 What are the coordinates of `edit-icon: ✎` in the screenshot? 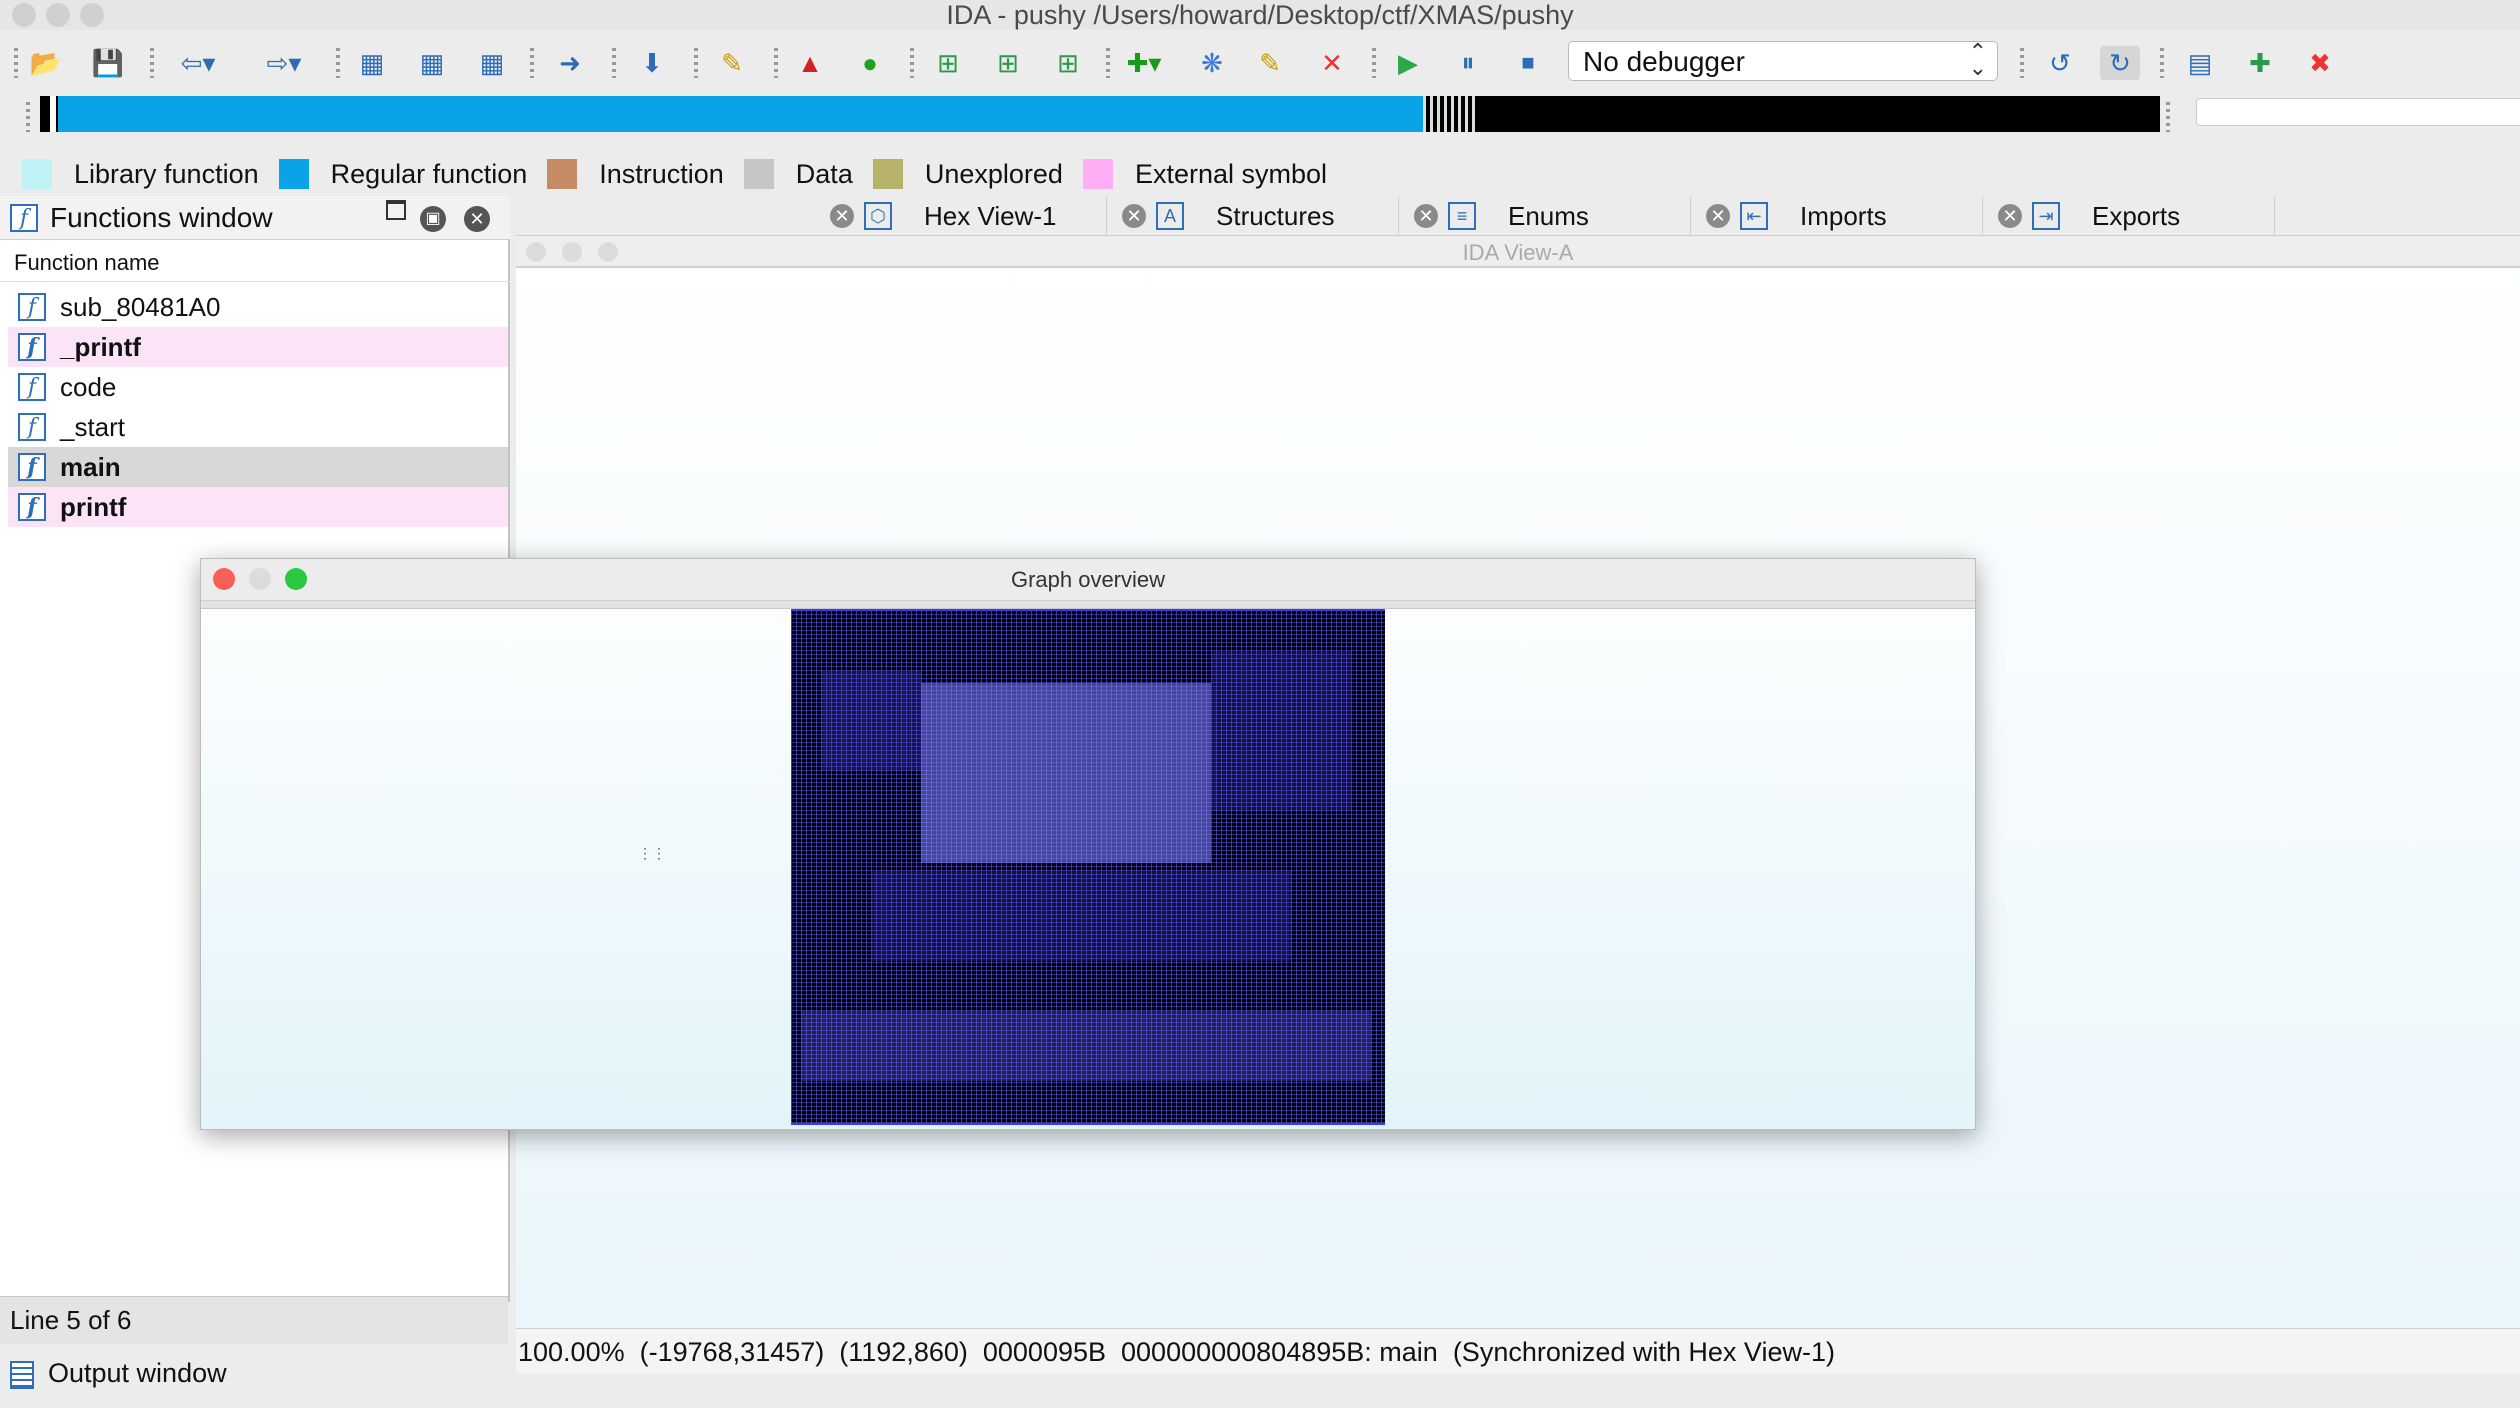 It's located at (1270, 63).